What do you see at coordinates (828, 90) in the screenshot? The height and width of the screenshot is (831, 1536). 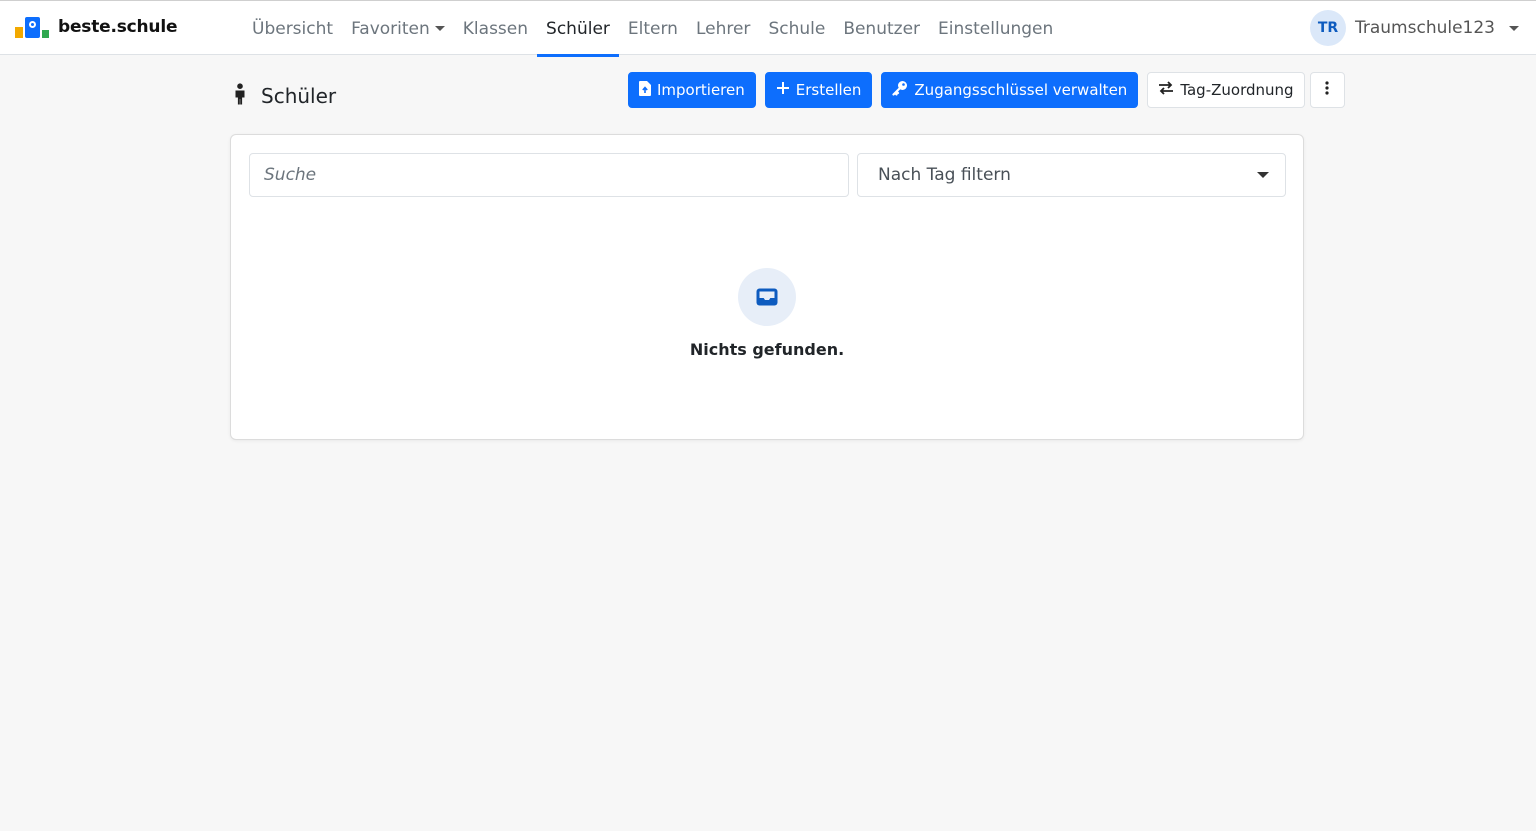 I see `create-button-label: Erstellen` at bounding box center [828, 90].